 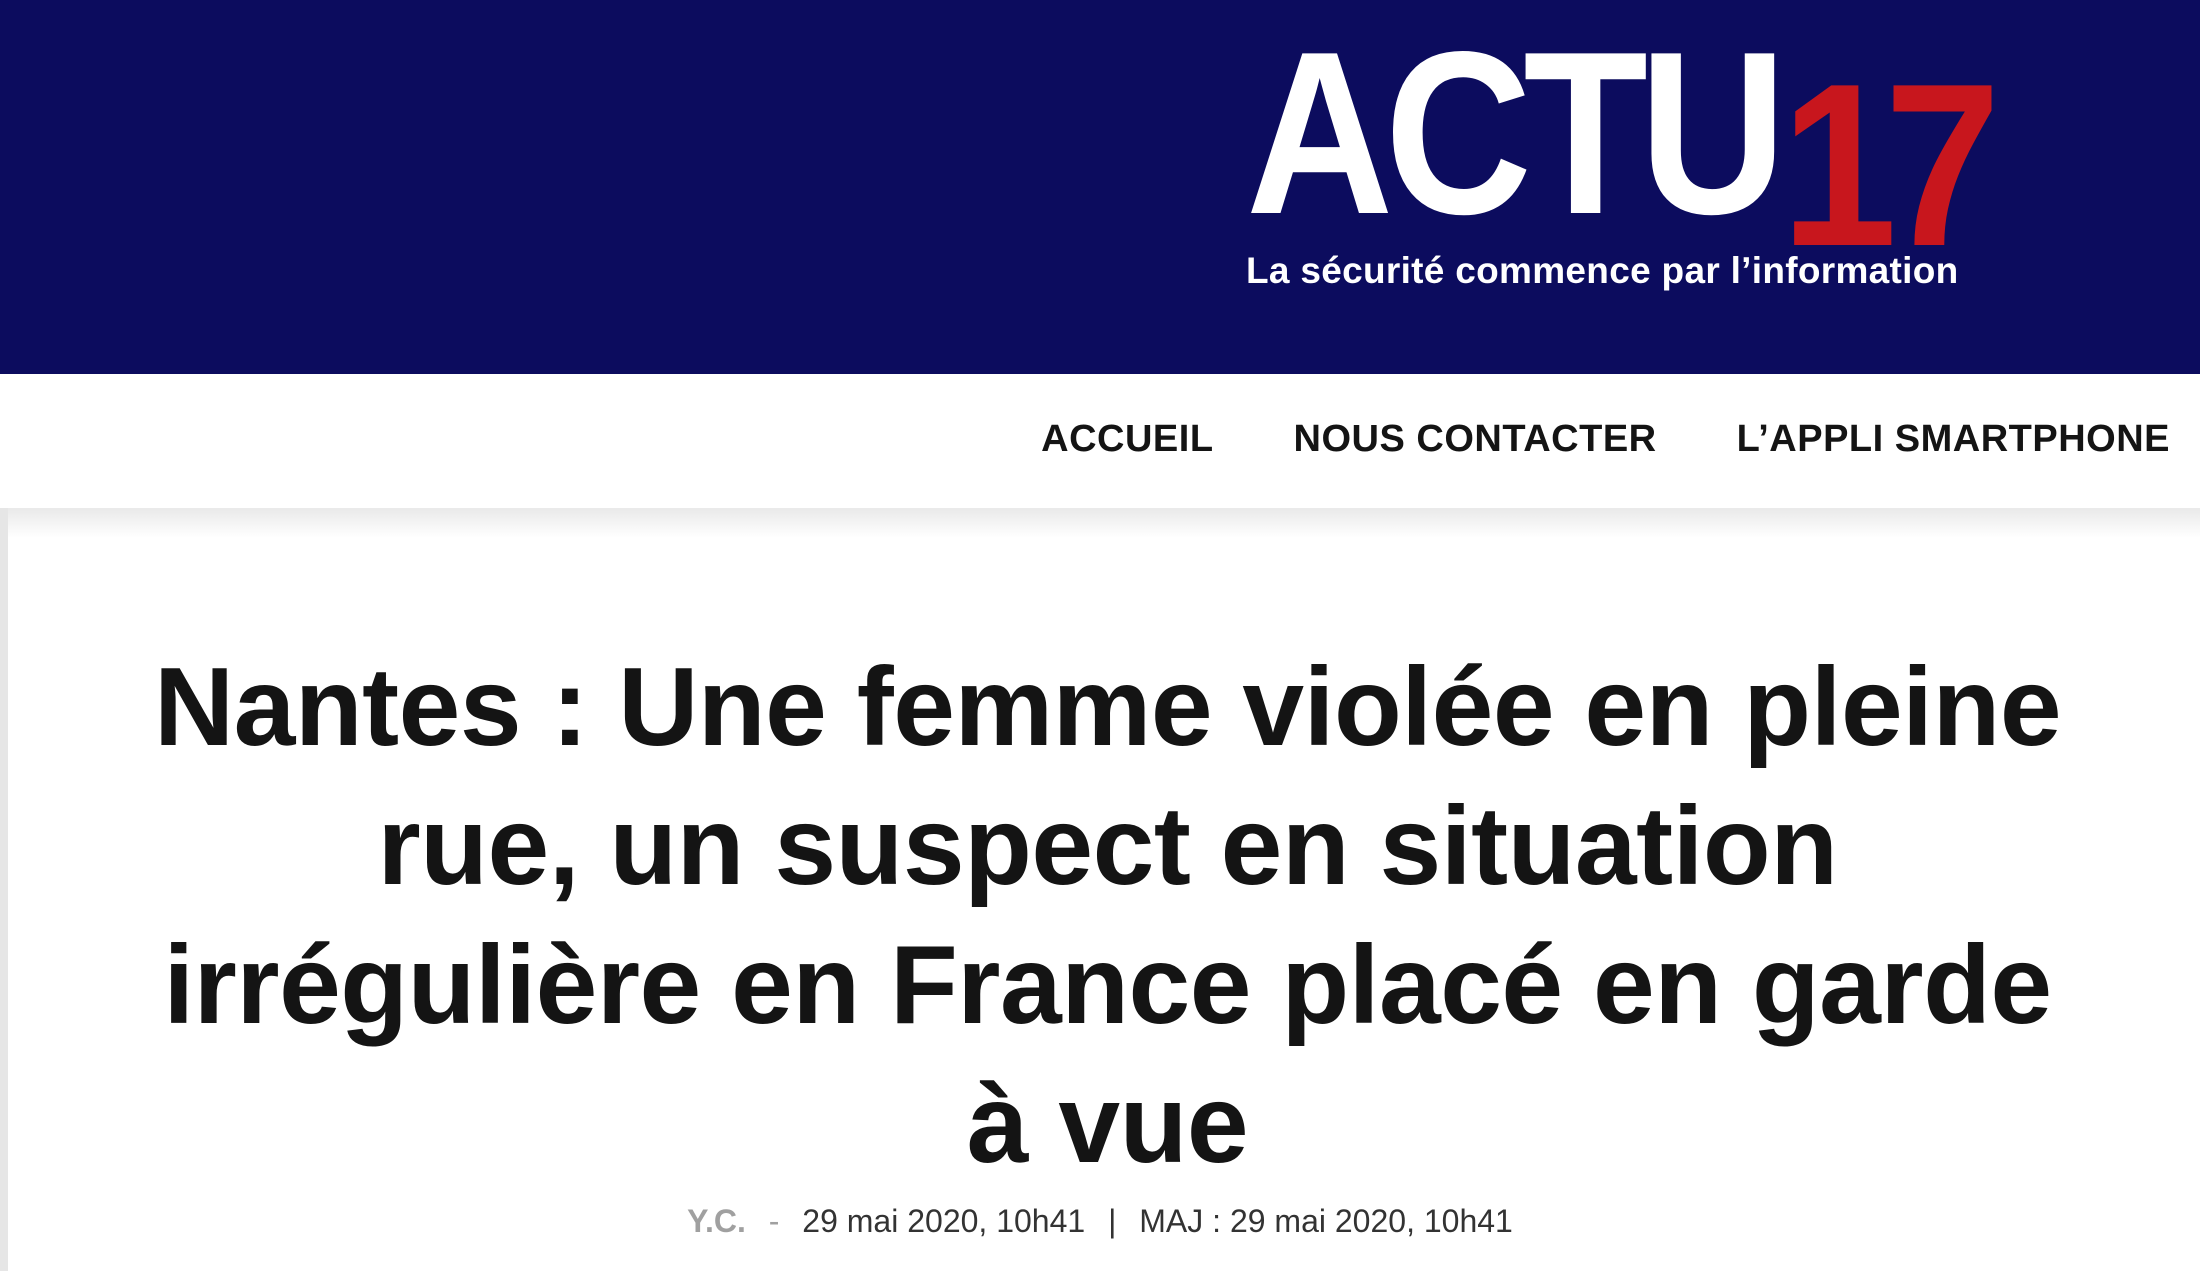 What do you see at coordinates (1891, 165) in the screenshot?
I see `logo-number: 17` at bounding box center [1891, 165].